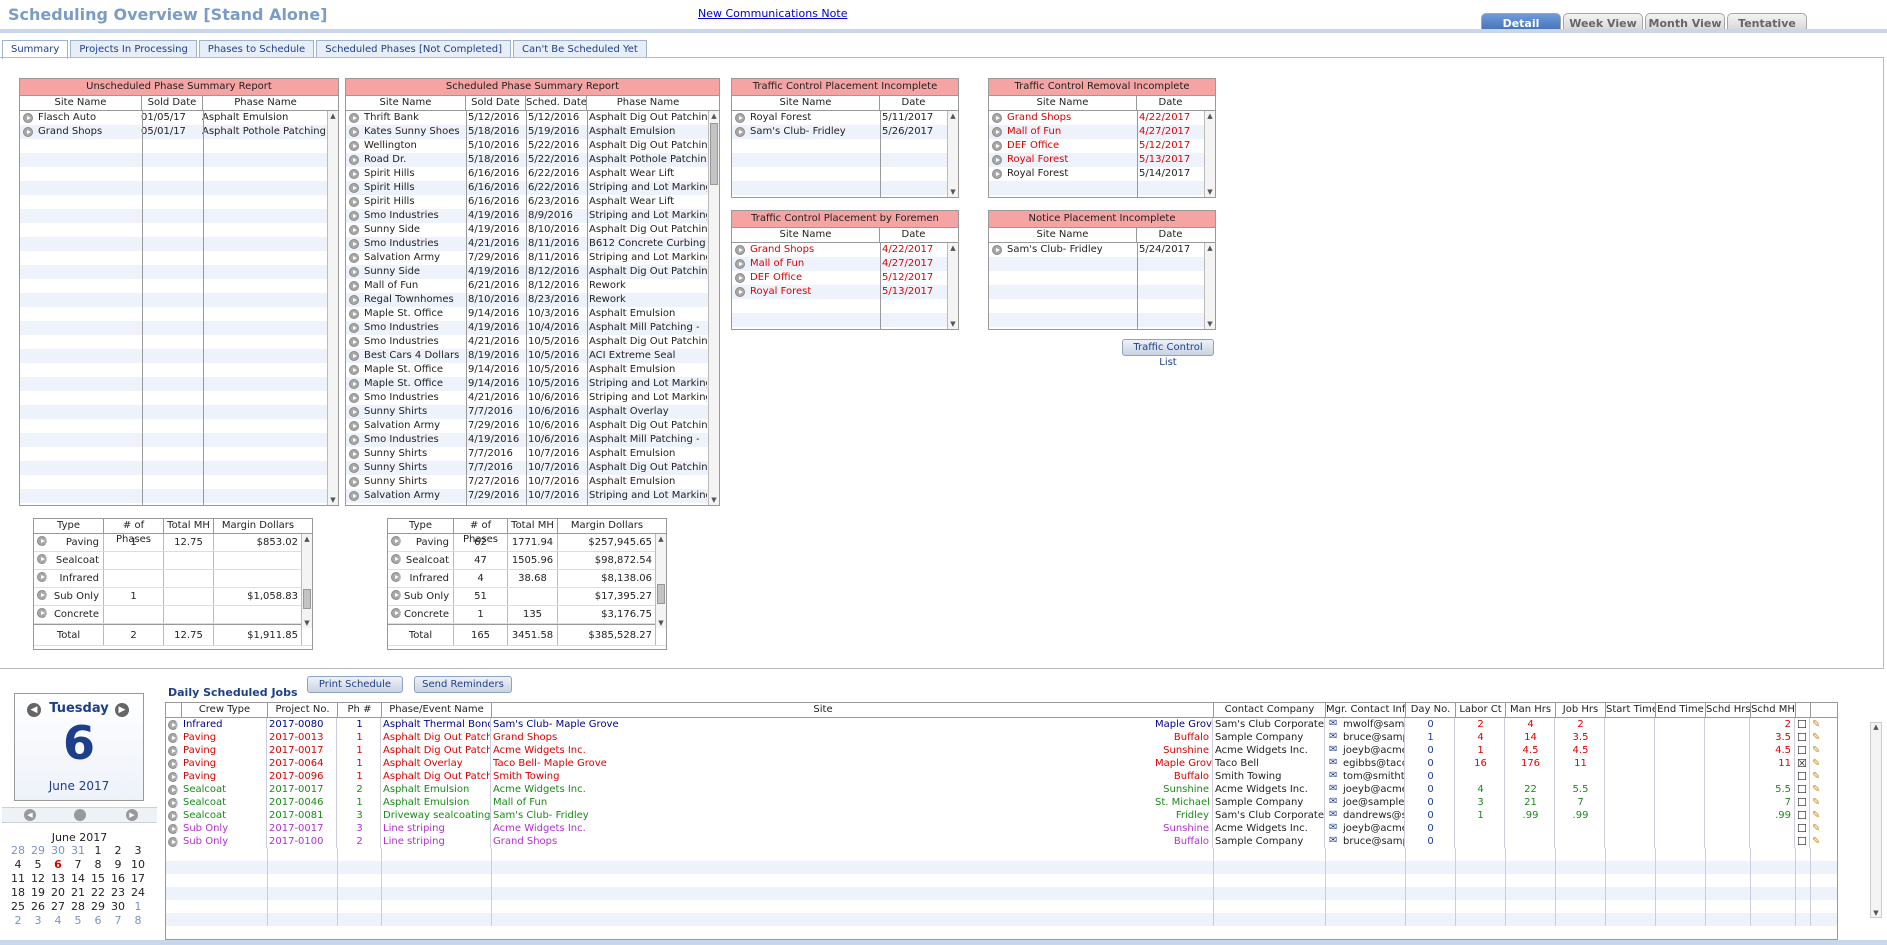 The height and width of the screenshot is (945, 1887). I want to click on calendar-day: 15, so click(98, 879).